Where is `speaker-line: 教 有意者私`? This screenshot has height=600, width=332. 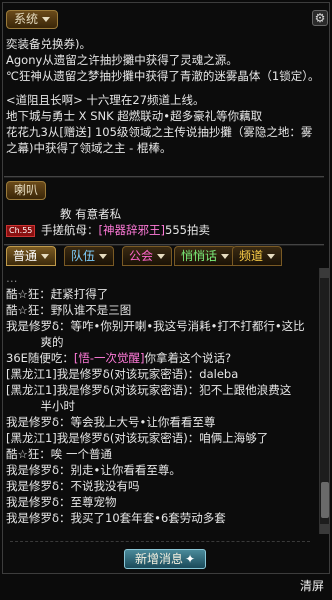
speaker-line: 教 有意者私 is located at coordinates (164, 214).